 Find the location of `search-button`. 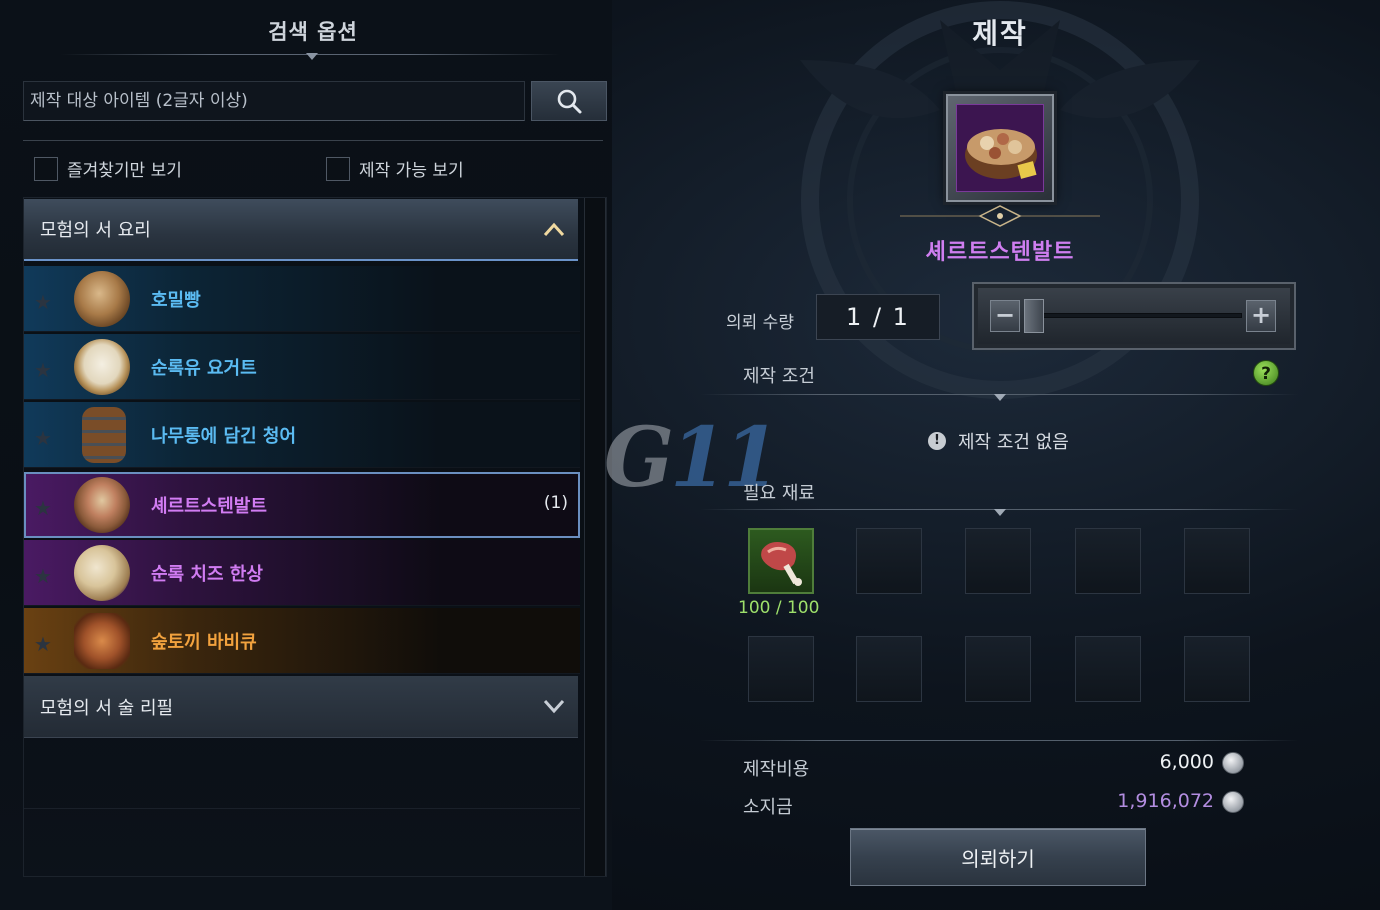

search-button is located at coordinates (569, 101).